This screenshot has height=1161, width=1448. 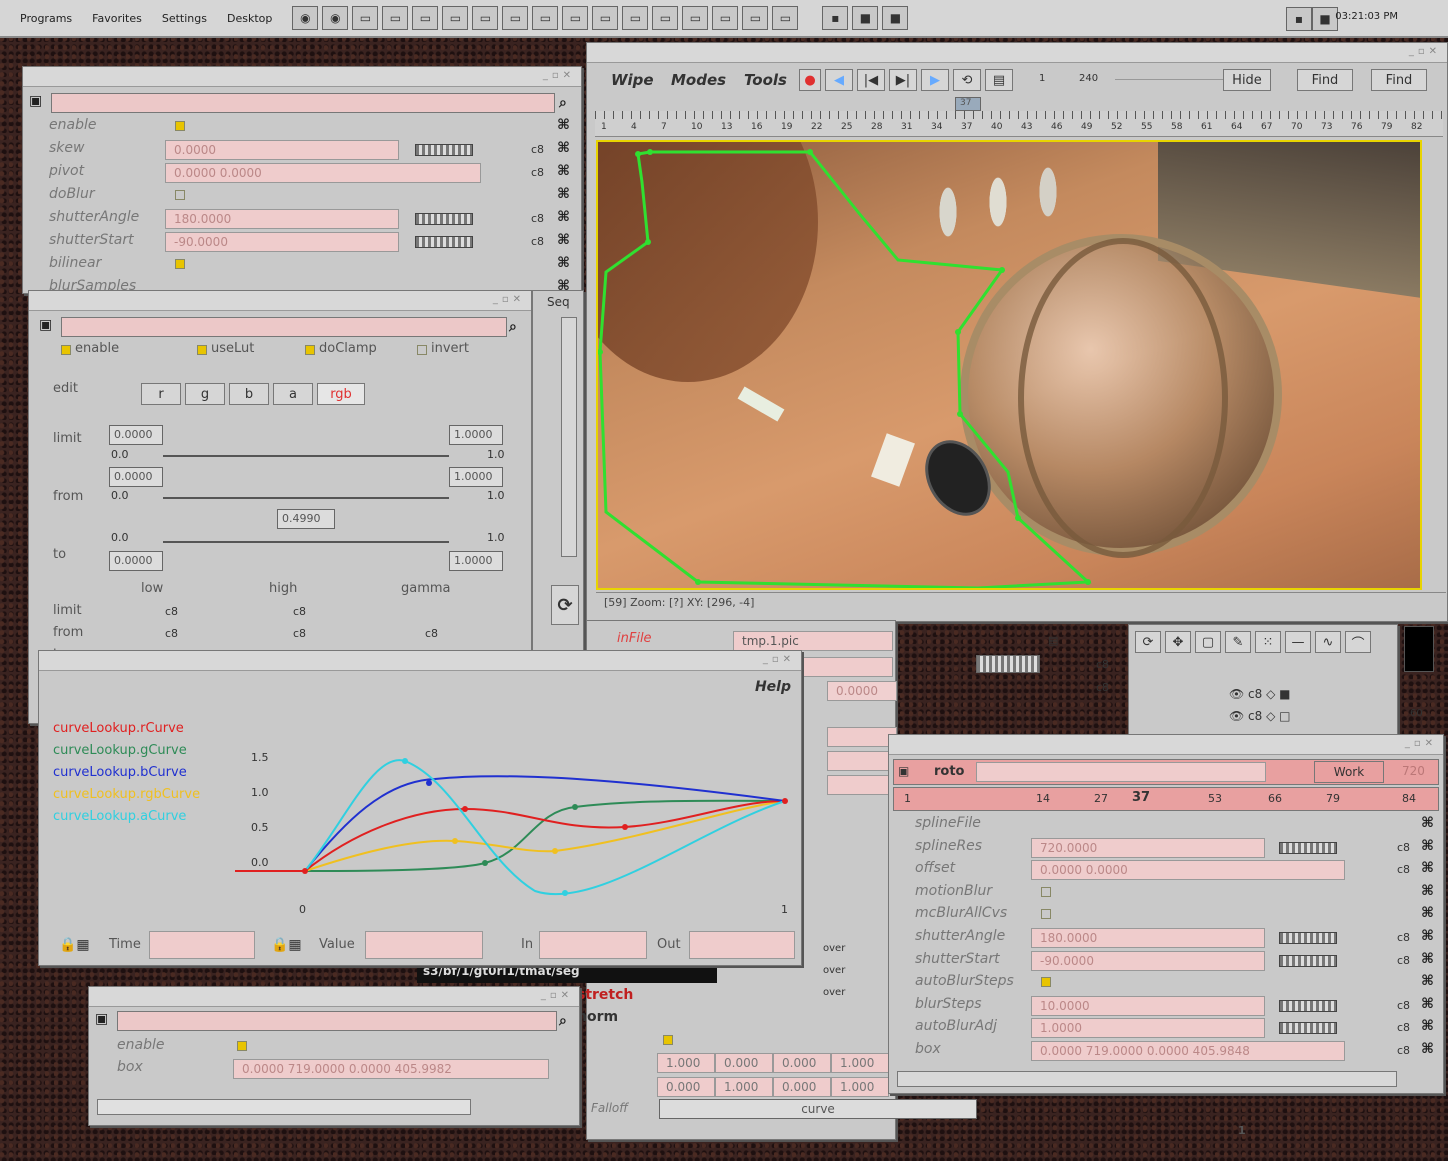 I want to click on roto-points, so click(x=844, y=367).